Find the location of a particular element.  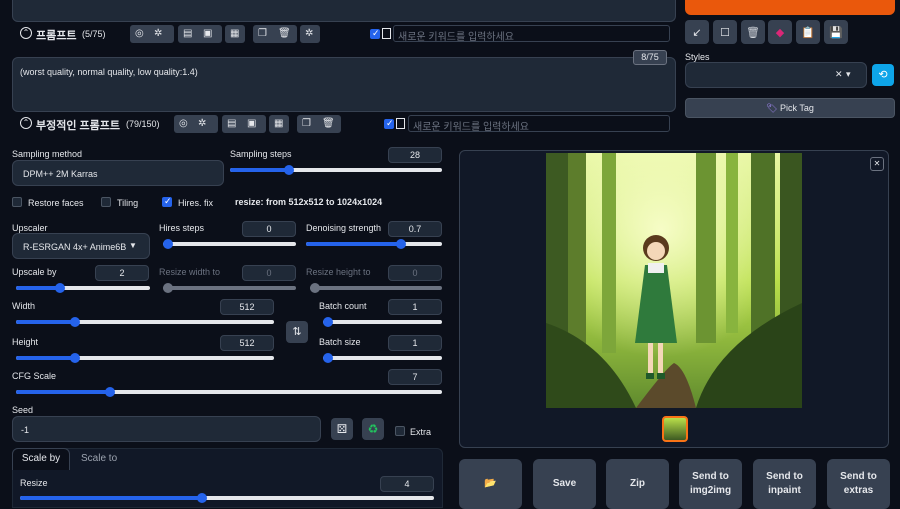

width-slider is located at coordinates (145, 322).